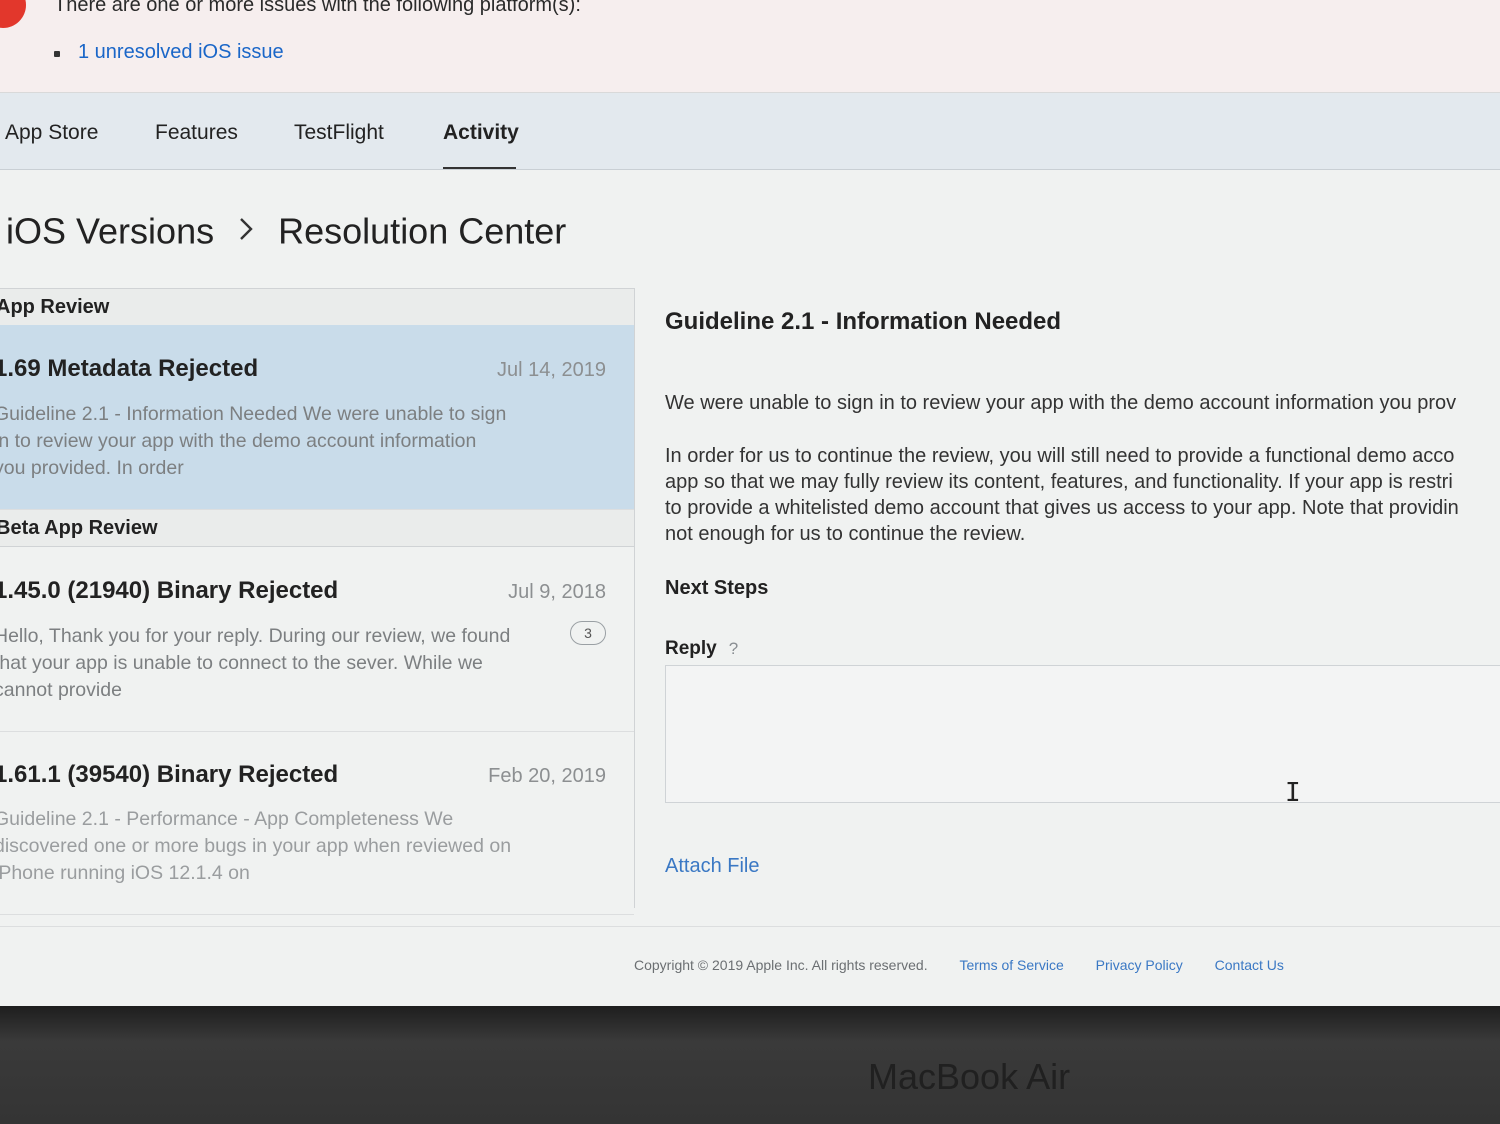 This screenshot has height=1124, width=1500. Describe the element at coordinates (13, 14) in the screenshot. I see `alert-icon` at that location.